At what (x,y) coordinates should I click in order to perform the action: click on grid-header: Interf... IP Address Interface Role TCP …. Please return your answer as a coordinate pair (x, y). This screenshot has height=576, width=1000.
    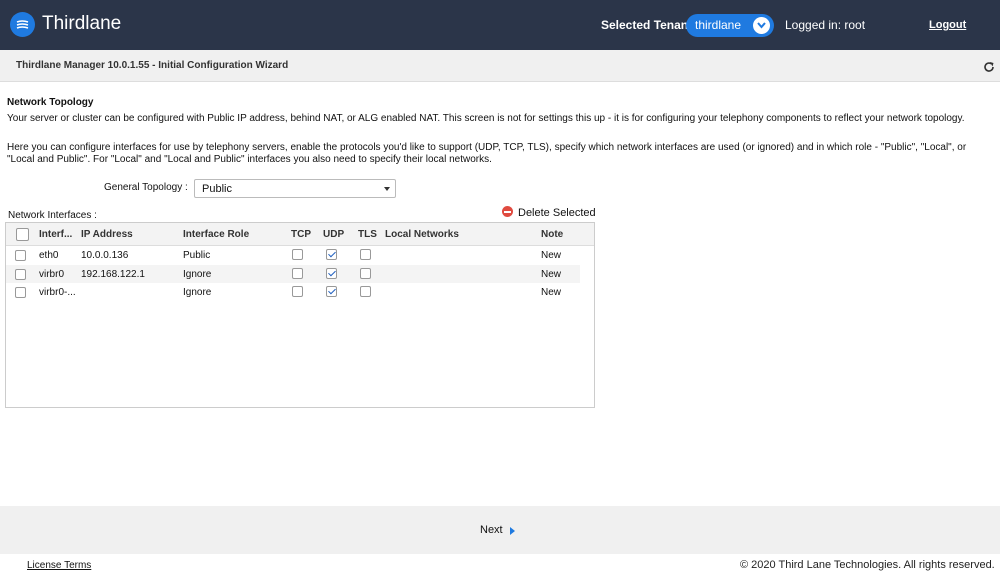
    Looking at the image, I should click on (300, 234).